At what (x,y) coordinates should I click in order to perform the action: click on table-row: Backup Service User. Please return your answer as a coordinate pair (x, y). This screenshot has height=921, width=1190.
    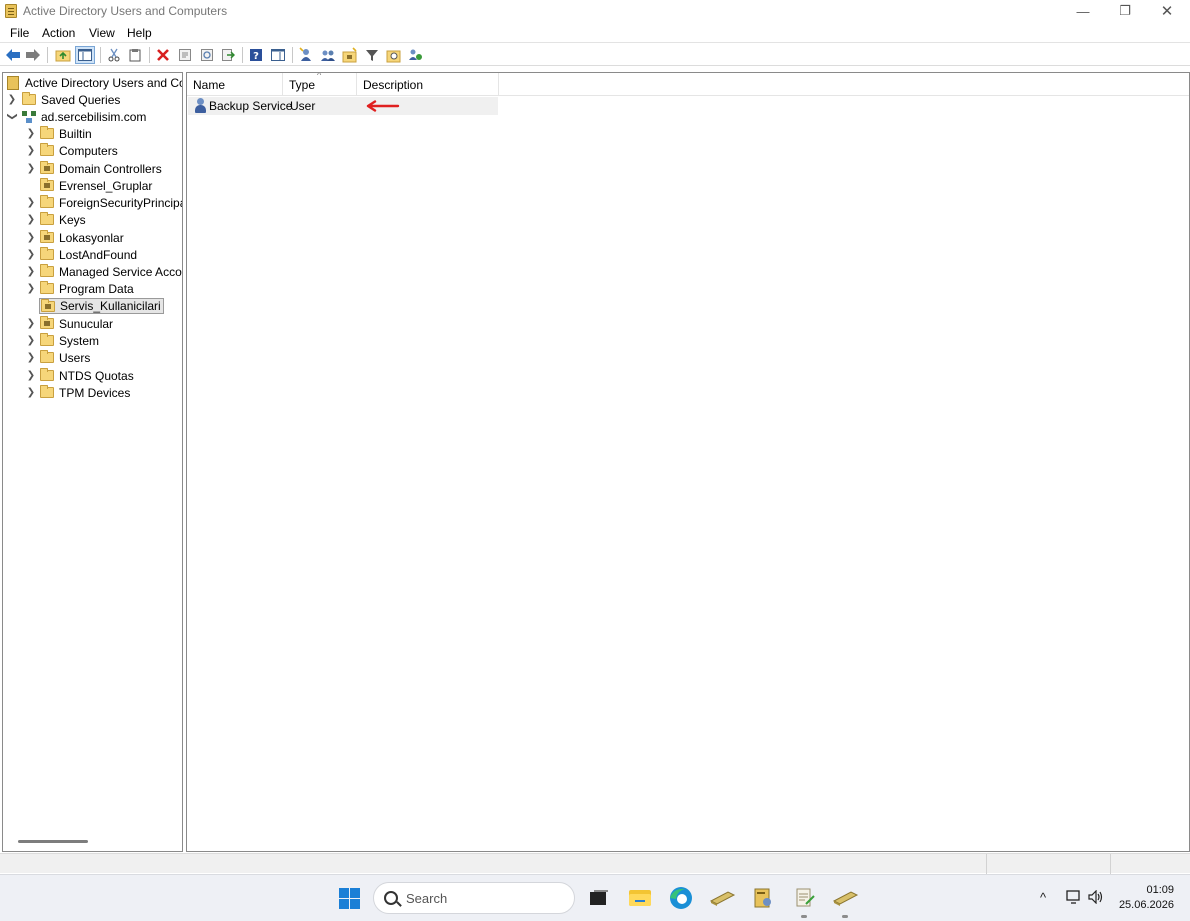
    Looking at the image, I should click on (343, 106).